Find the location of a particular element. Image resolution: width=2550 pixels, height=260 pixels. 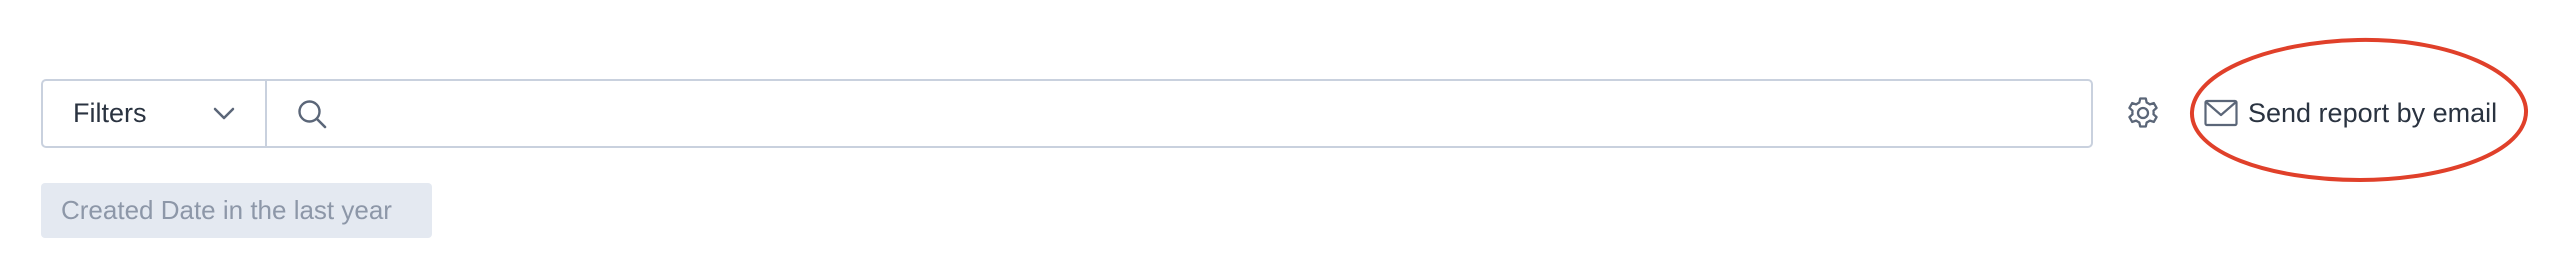

send-report-email-button: Send report by email is located at coordinates (2350, 113).